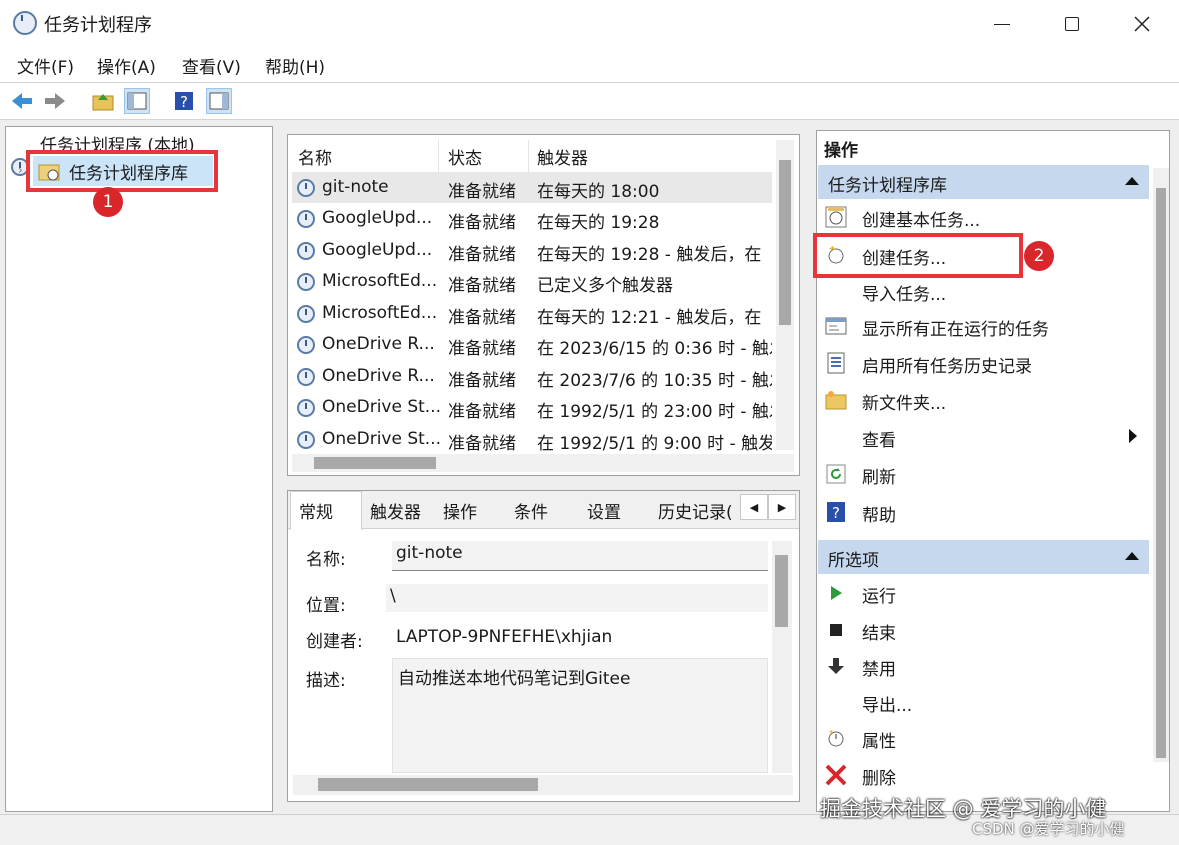 The image size is (1179, 845). What do you see at coordinates (879, 475) in the screenshot?
I see `action-refresh: 刷新` at bounding box center [879, 475].